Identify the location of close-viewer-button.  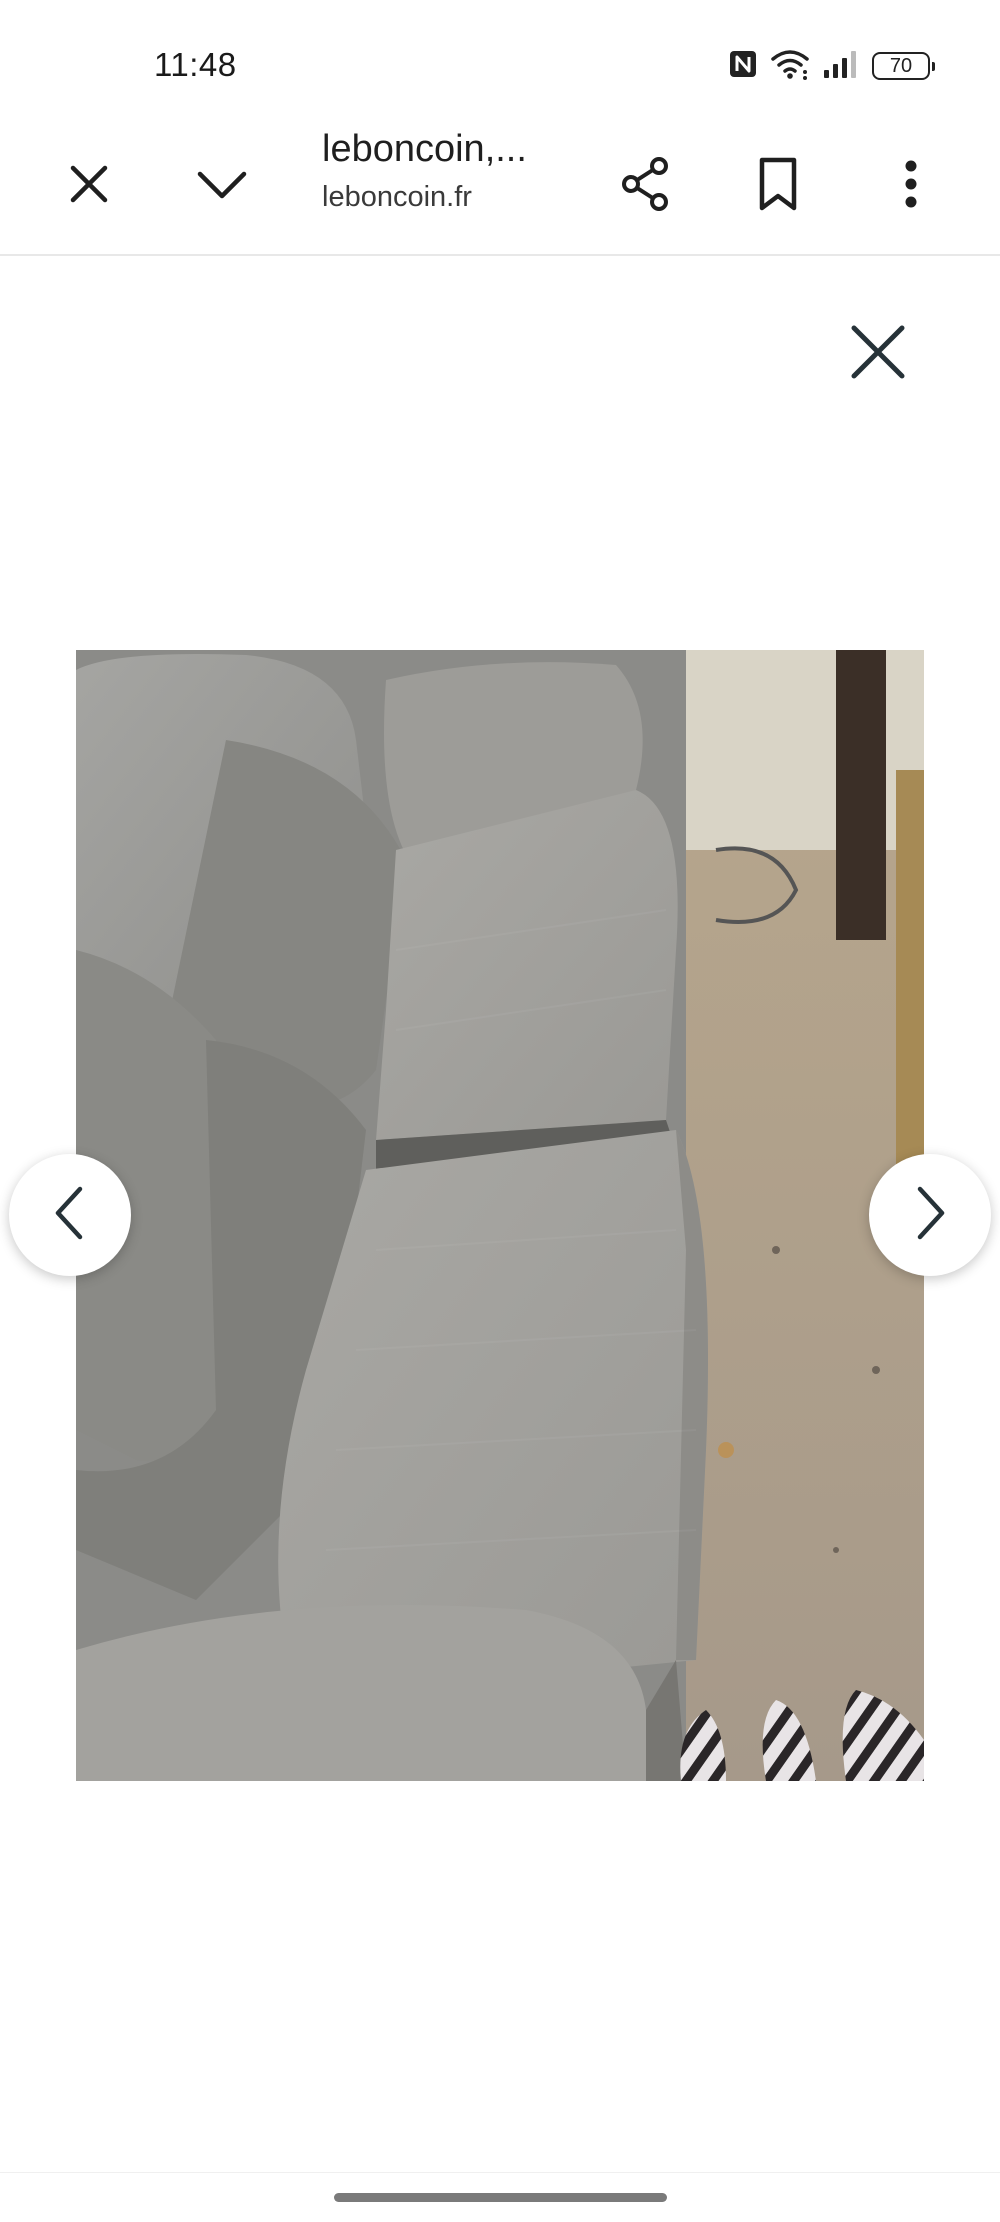
(878, 354).